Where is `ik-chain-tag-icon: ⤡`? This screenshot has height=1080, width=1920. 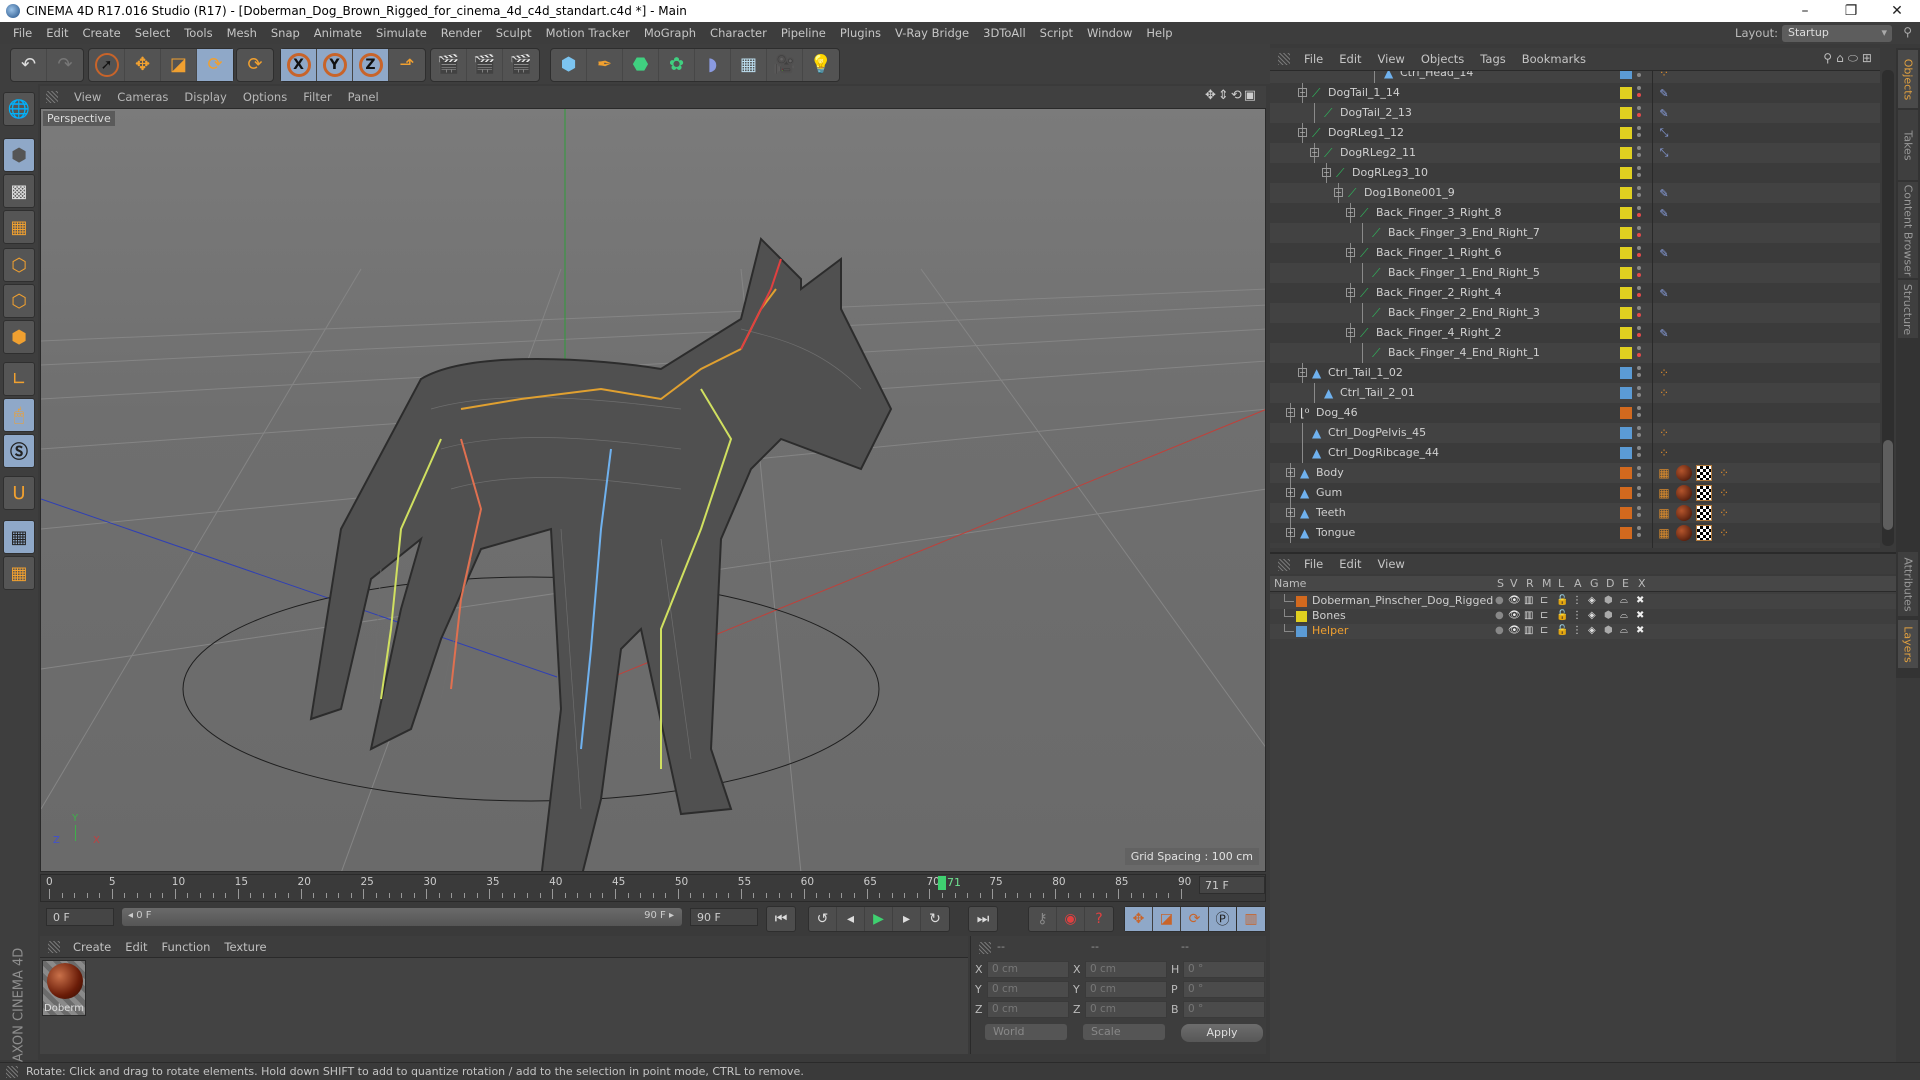 ik-chain-tag-icon: ⤡ is located at coordinates (1664, 133).